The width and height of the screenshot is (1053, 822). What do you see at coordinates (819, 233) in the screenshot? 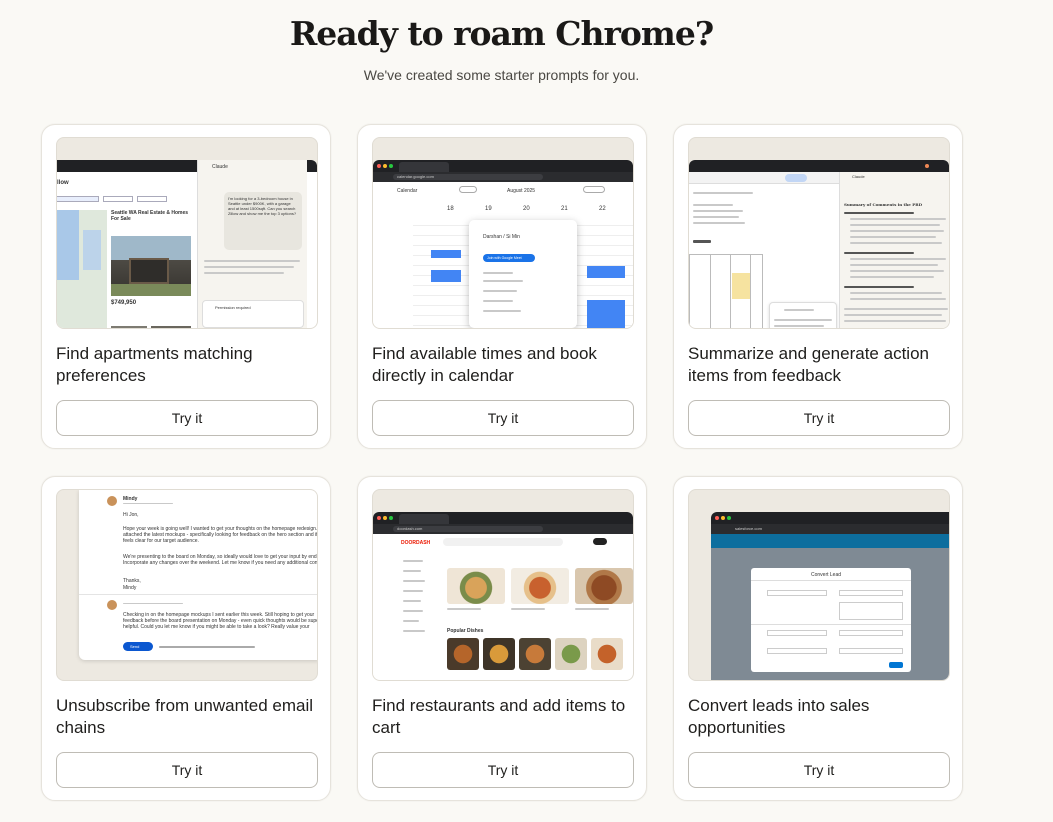
I see `feedback-thumbnail: Claude Summary of Comments in the PRD` at bounding box center [819, 233].